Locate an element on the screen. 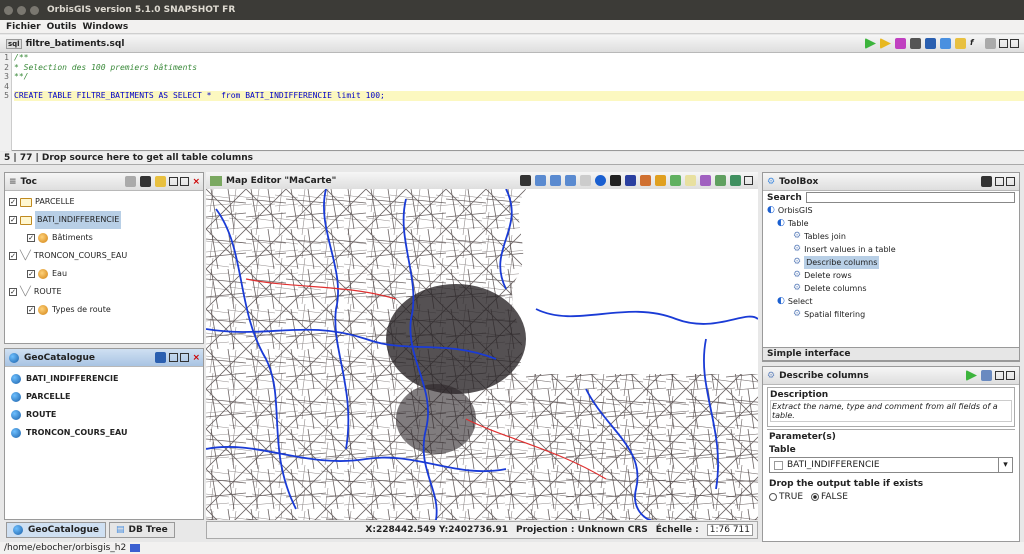 The image size is (1024, 554). select-area-icon is located at coordinates (630, 180).